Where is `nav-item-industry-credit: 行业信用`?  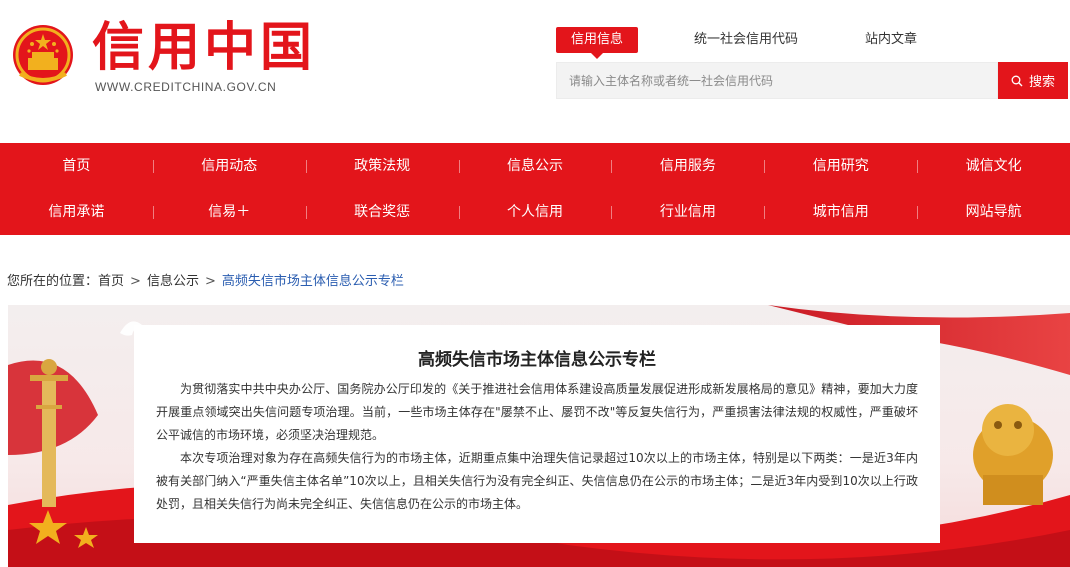 nav-item-industry-credit: 行业信用 is located at coordinates (687, 212).